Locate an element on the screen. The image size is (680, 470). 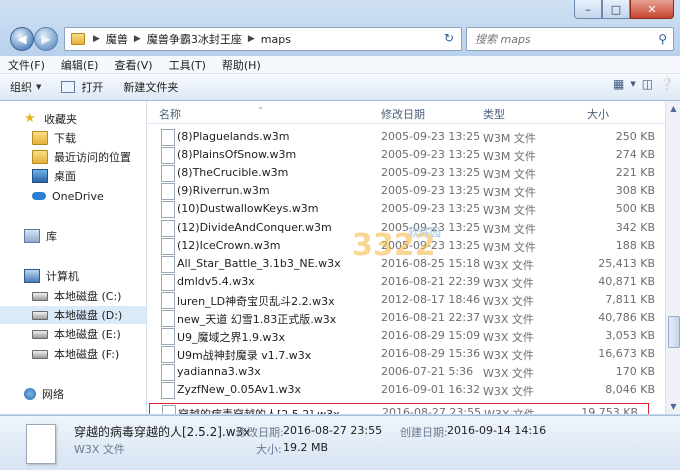
nav-downloads: 下载 is located at coordinates (73, 138).